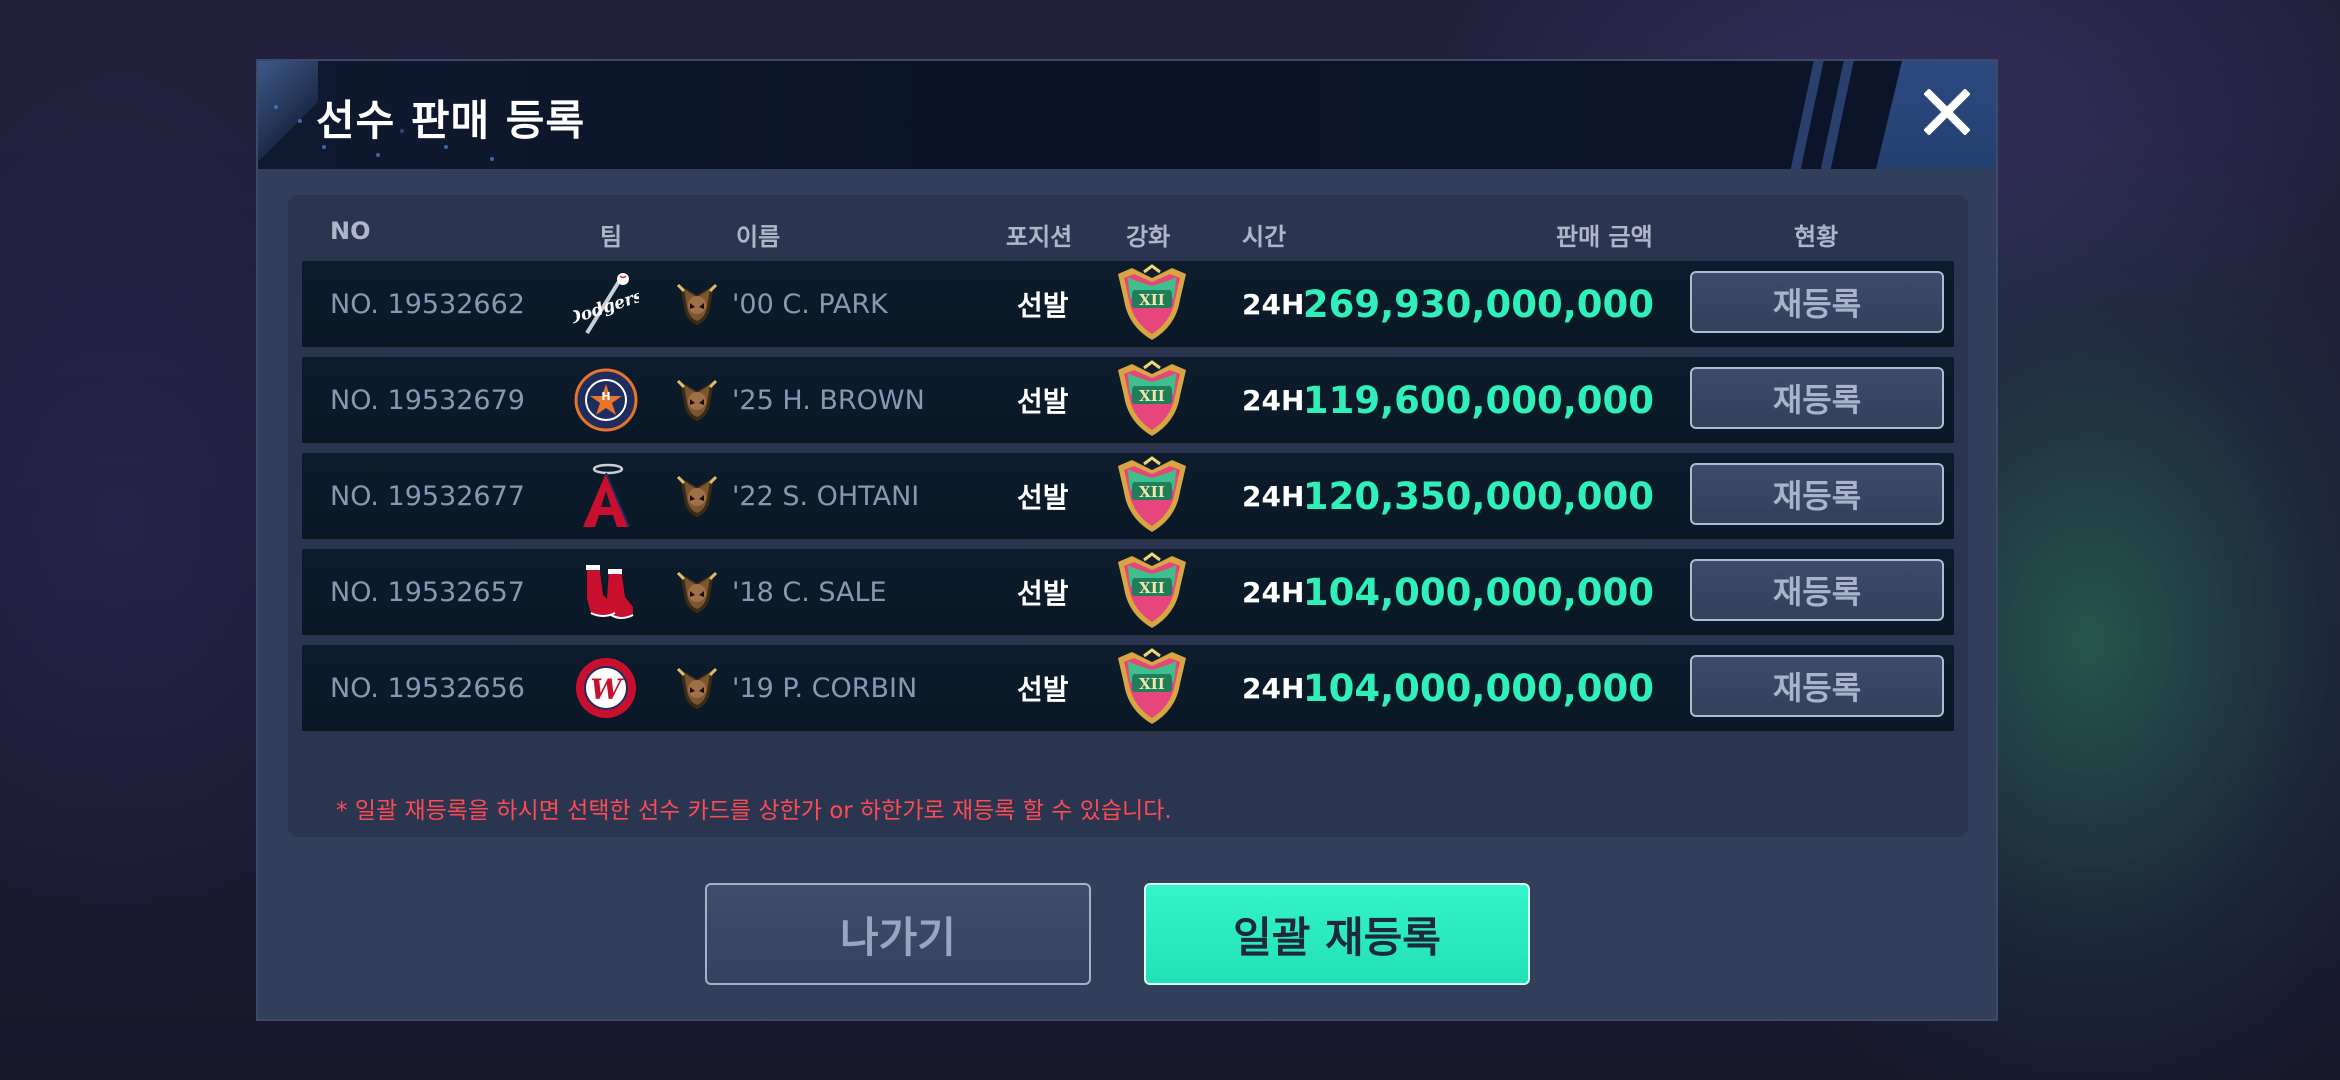 The height and width of the screenshot is (1080, 2340). What do you see at coordinates (1478, 400) in the screenshot?
I see `sale-price: 119,600,000,000` at bounding box center [1478, 400].